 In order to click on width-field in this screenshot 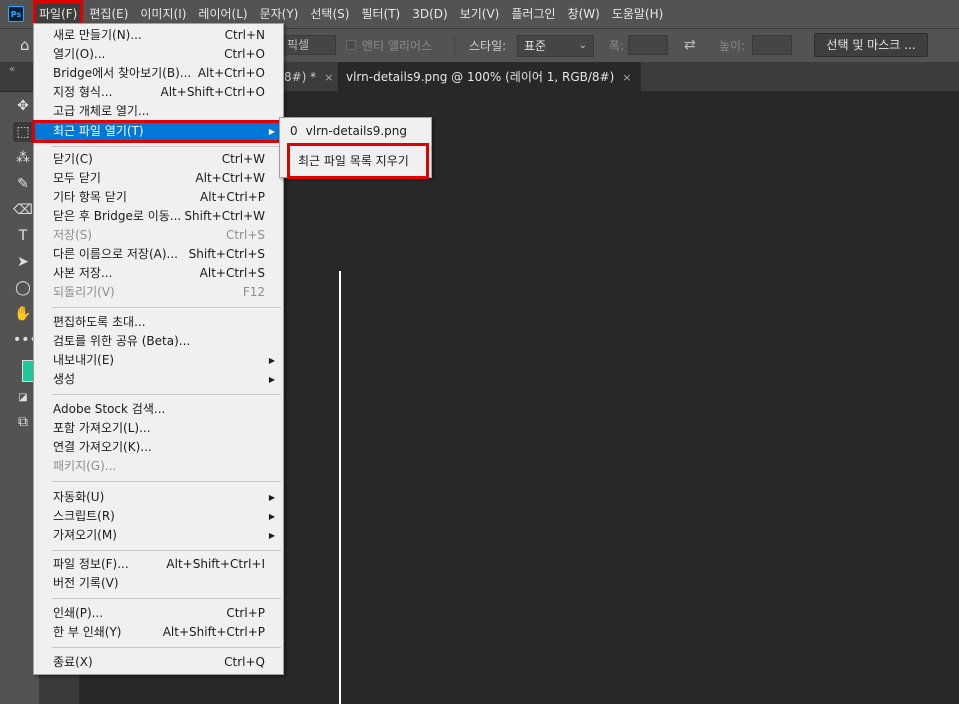, I will do `click(648, 45)`.